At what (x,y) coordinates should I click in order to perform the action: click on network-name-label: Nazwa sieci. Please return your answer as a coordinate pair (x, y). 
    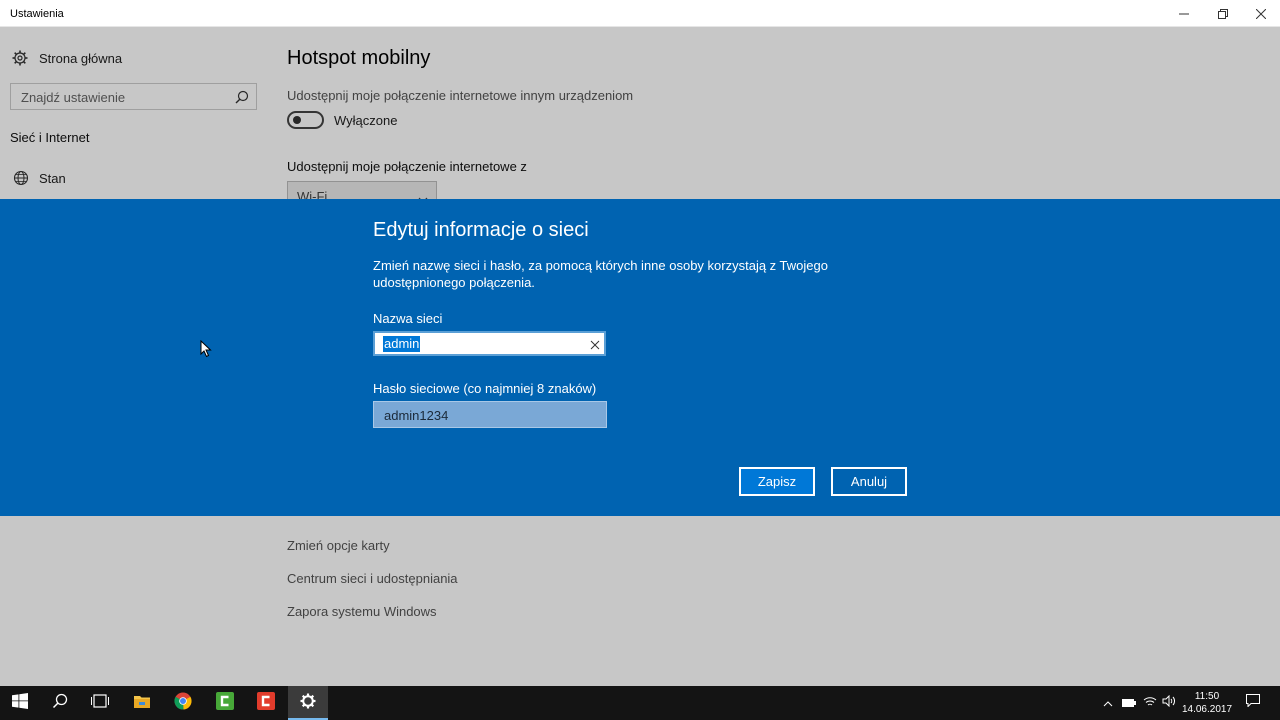
    Looking at the image, I should click on (408, 318).